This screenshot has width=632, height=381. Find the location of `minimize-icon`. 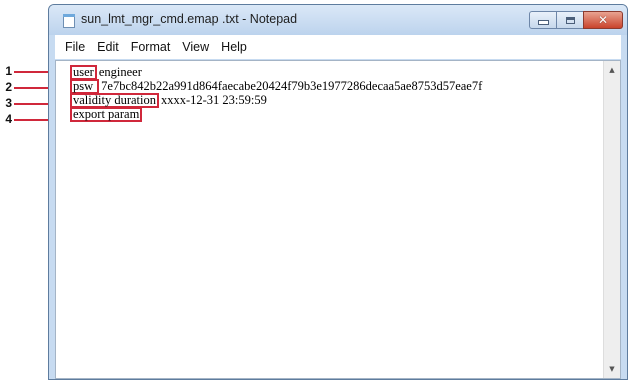

minimize-icon is located at coordinates (543, 22).